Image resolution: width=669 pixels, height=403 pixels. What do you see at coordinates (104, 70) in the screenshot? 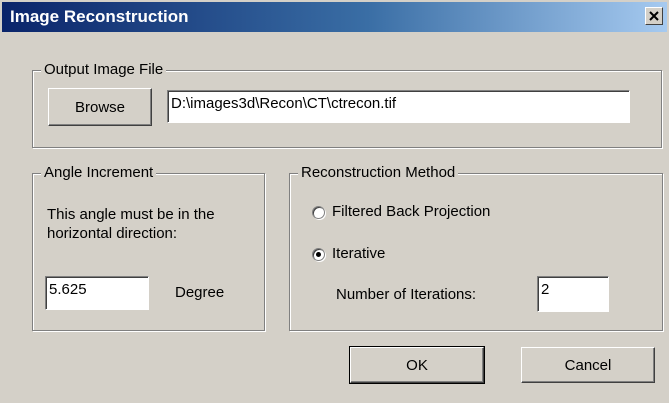
I see `output-image-file-legend: Output Image File` at bounding box center [104, 70].